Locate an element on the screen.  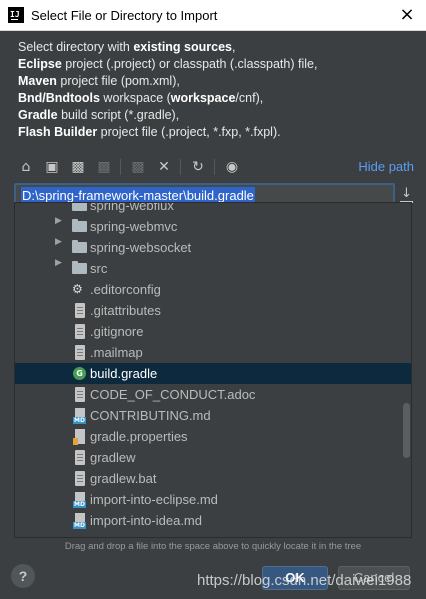
tree-item-label: CONTRIBUTING.md is located at coordinates (150, 415).